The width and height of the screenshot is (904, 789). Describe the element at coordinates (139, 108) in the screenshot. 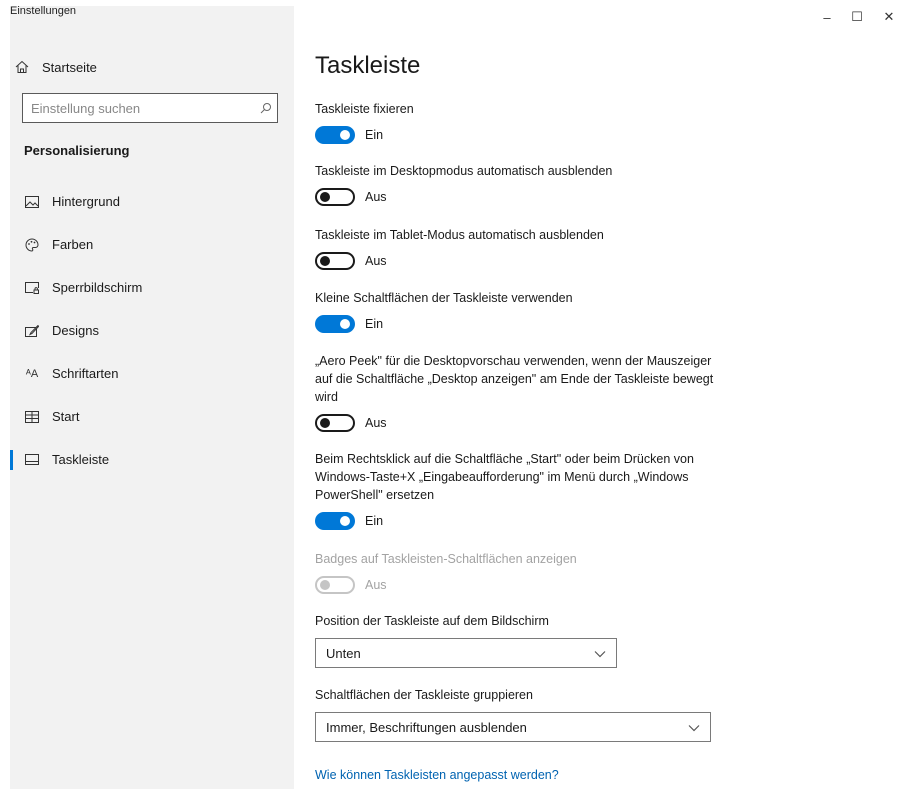

I see `search-input` at that location.